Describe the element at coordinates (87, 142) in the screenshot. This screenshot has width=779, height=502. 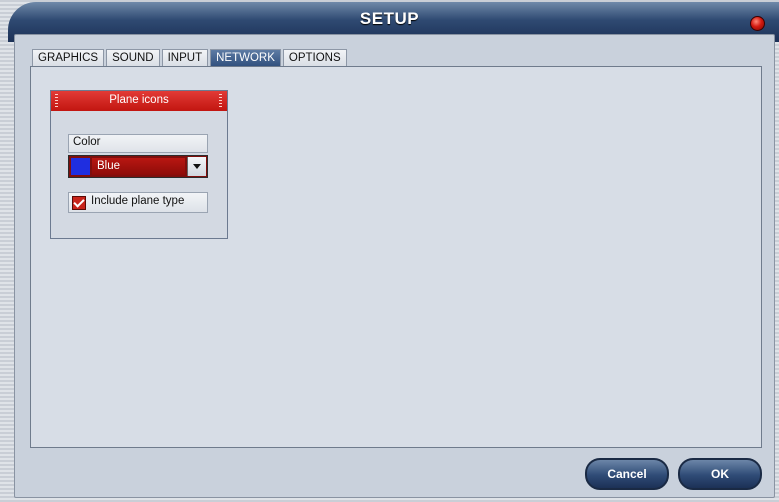
I see `color-label: Color` at that location.